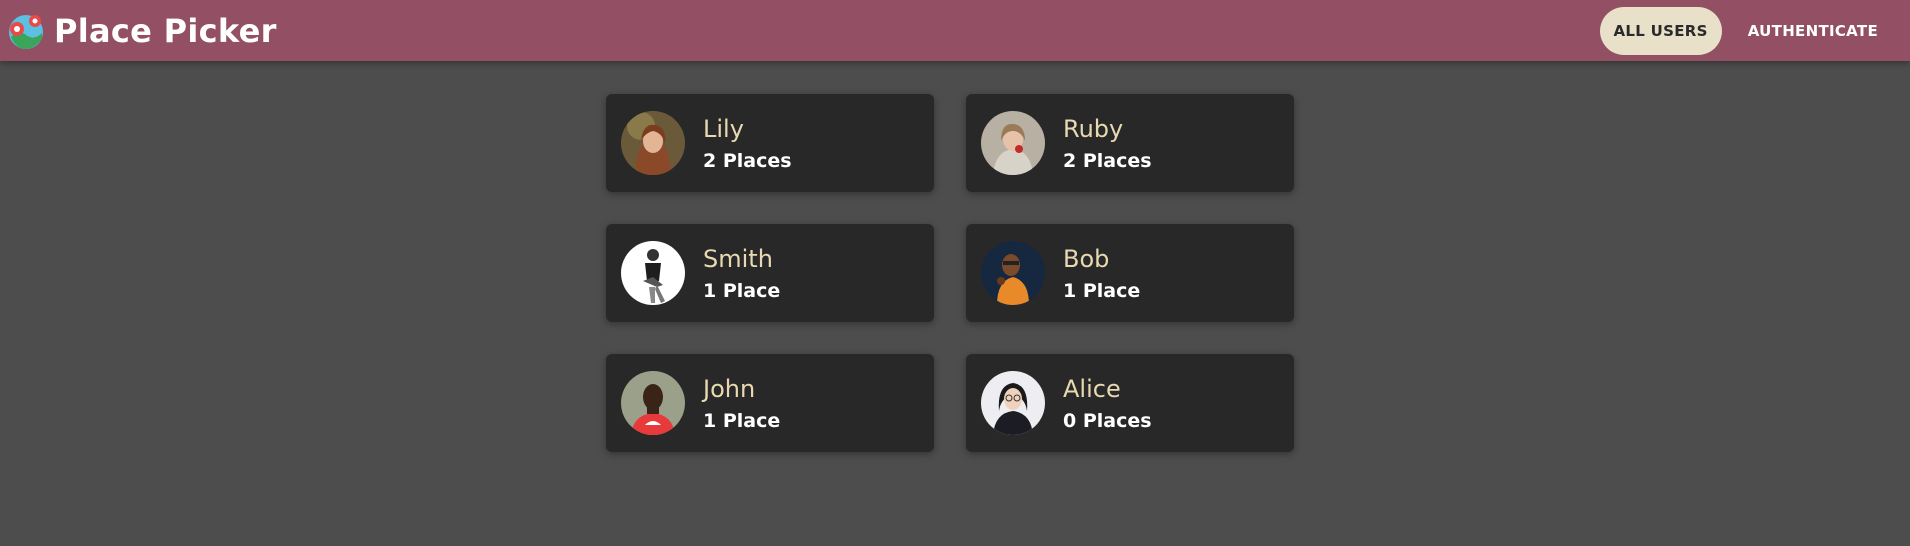 This screenshot has width=1910, height=546. I want to click on user-name: Alice, so click(1092, 389).